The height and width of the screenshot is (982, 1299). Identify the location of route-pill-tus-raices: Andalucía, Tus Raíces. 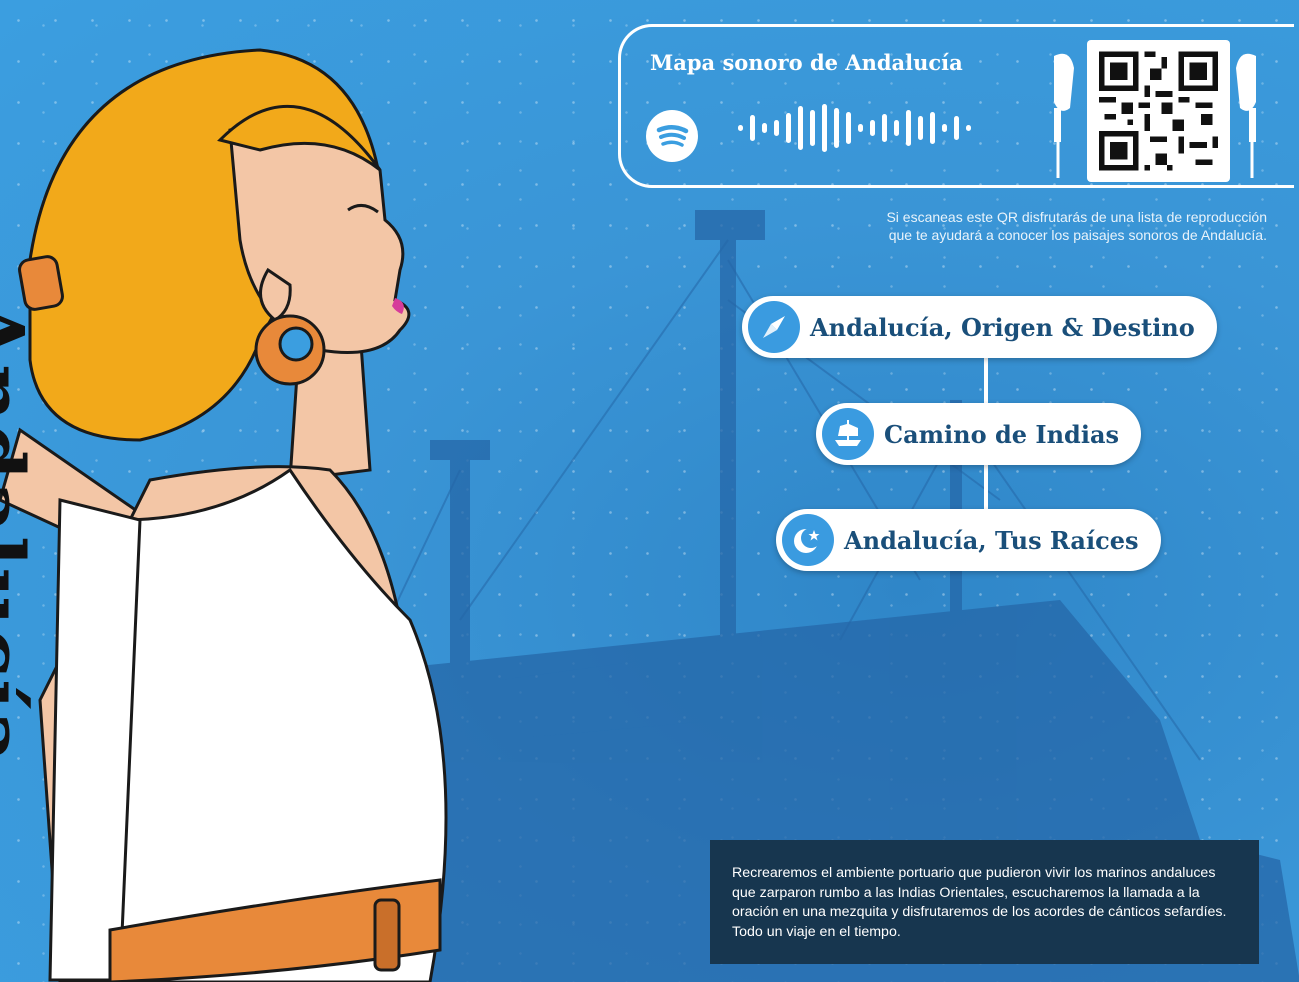
(968, 540).